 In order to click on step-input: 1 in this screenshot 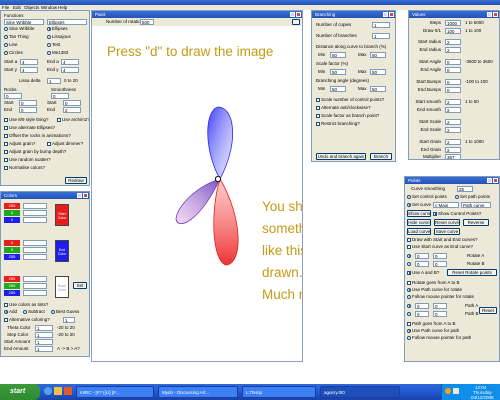, I will do `click(44, 335)`.